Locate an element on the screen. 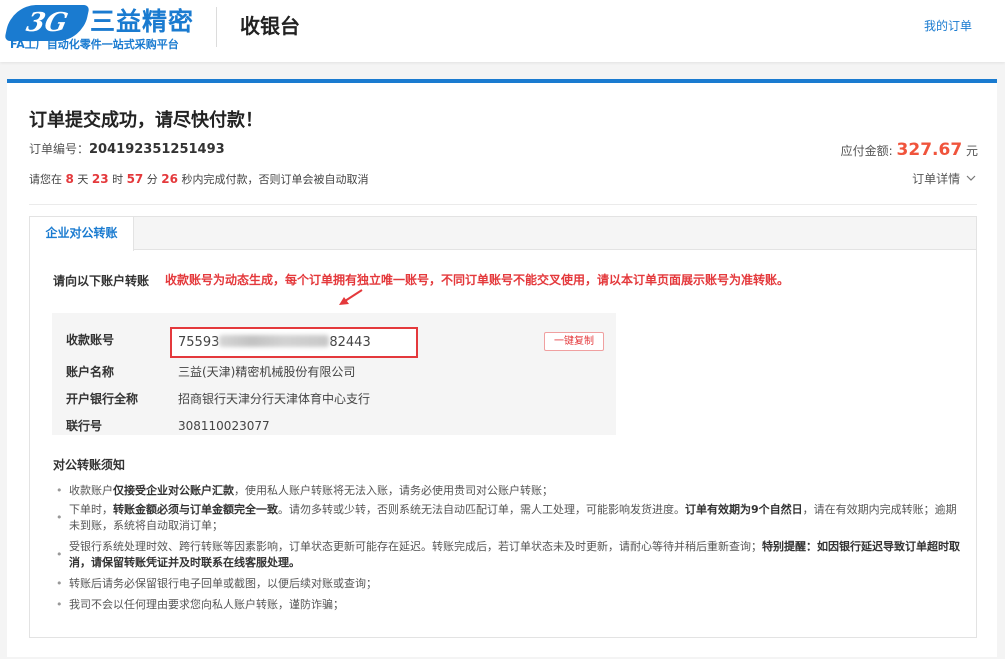  note-item: • 转账后请务必保留银行电子回单或截图，以便后续对账或查询； is located at coordinates (508, 584).